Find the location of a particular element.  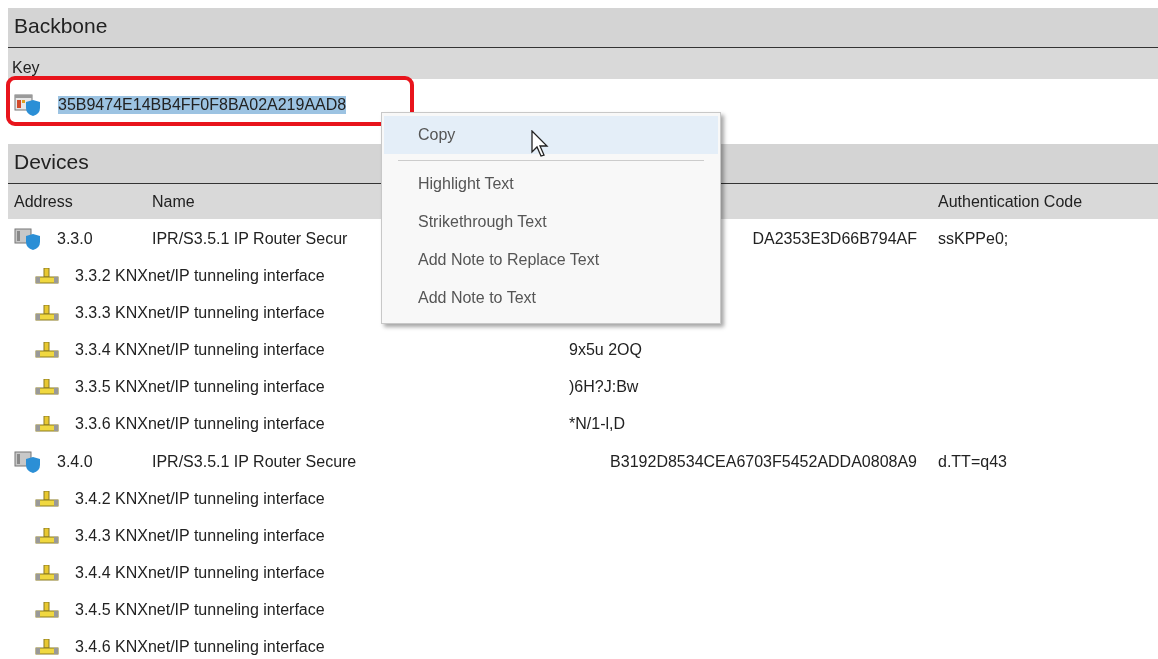

tree-item: 3.4.6 KNXnet/IP tunneling interface is located at coordinates (322, 646).